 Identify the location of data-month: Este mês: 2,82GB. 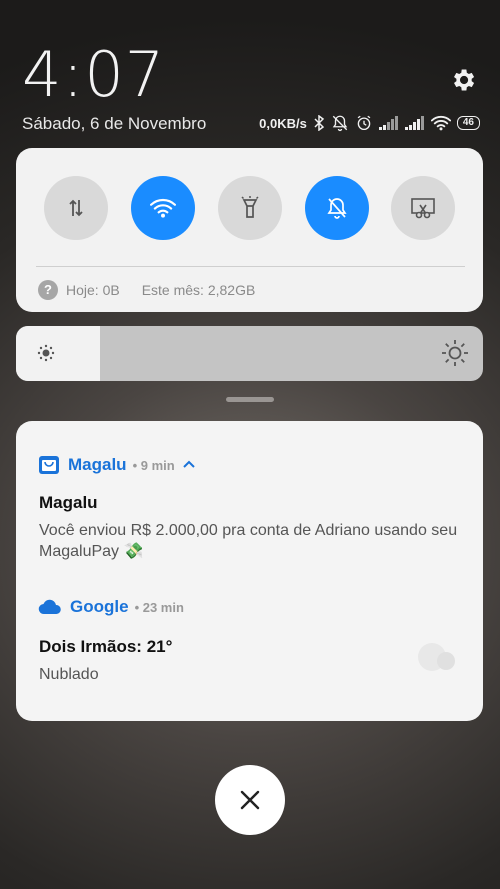
(198, 290).